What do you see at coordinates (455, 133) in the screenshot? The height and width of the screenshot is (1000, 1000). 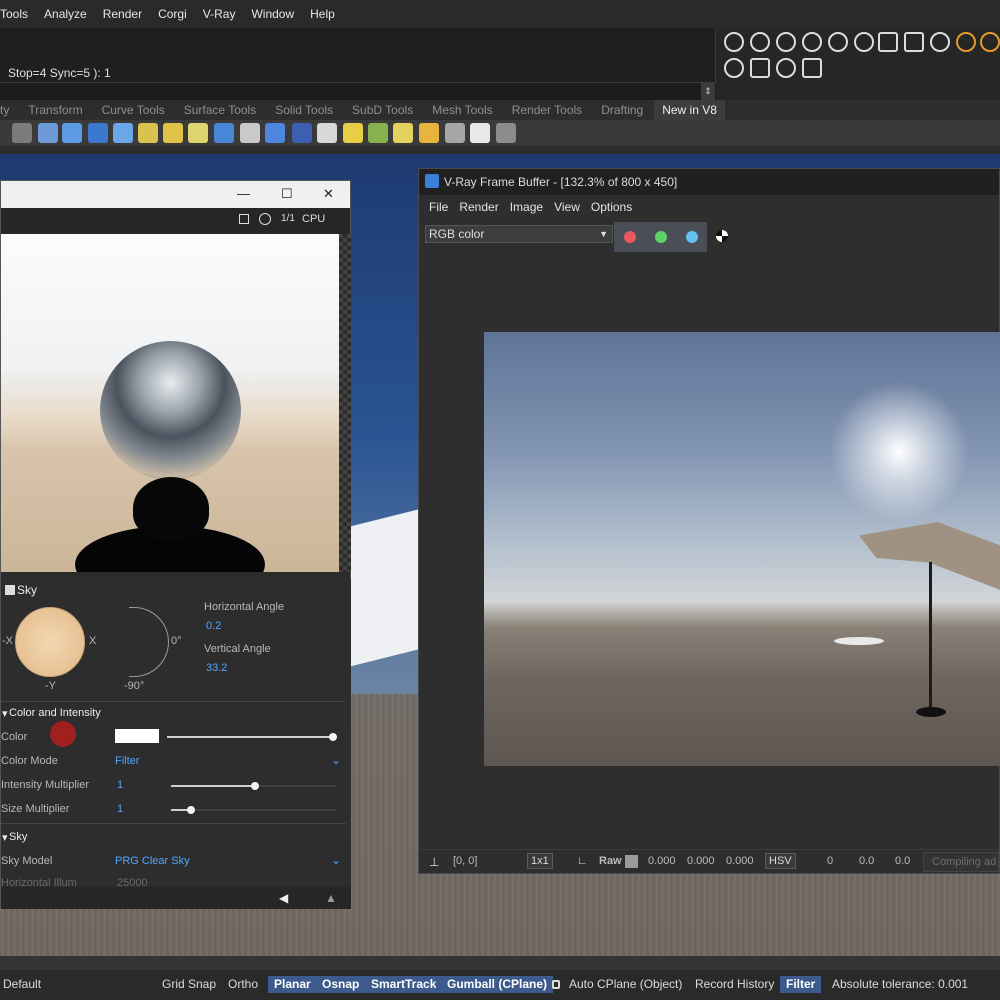 I see `cabinet-icon` at bounding box center [455, 133].